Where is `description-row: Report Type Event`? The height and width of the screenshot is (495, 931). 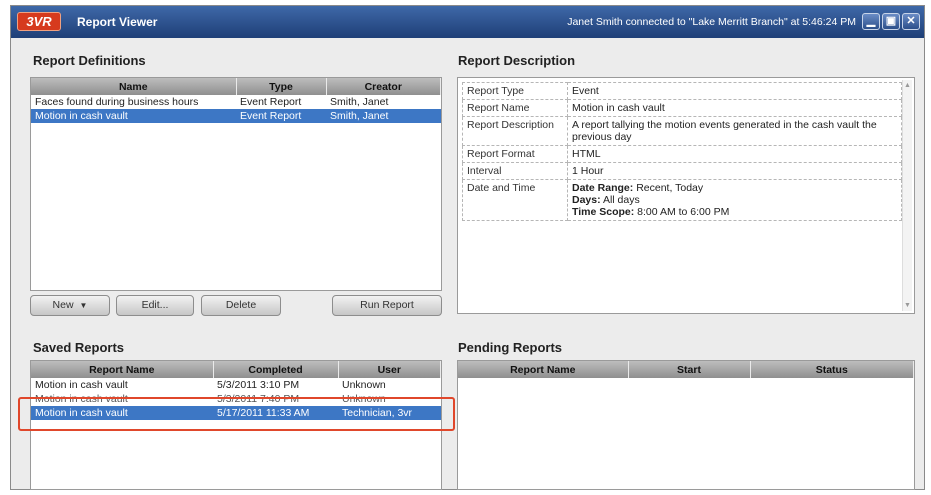
description-row: Report Type Event is located at coordinates (682, 91).